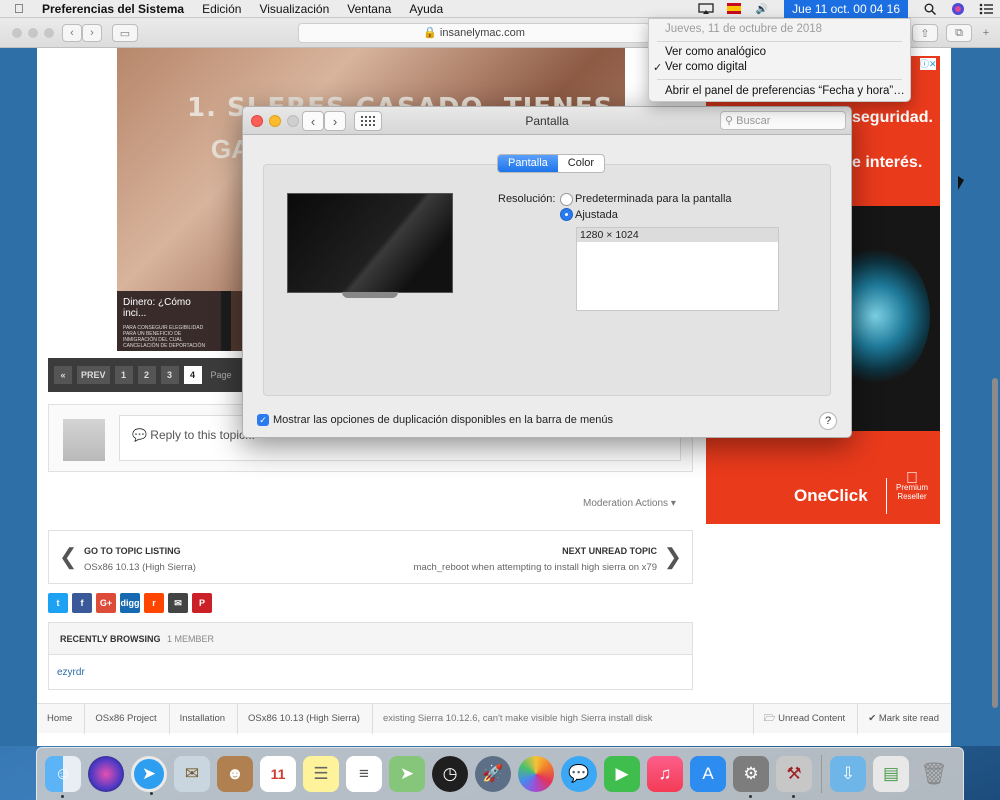 The height and width of the screenshot is (800, 1000). I want to click on document-stack-icon: ▤, so click(891, 774).